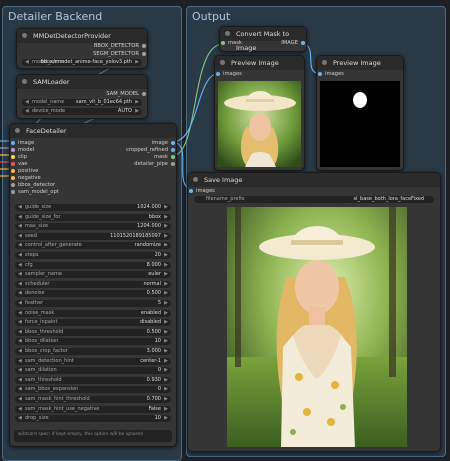 This screenshot has height=461, width=450. I want to click on widget-bbox-threshold: ◀ bbox_threshold 0.500 ▶, so click(93, 332).